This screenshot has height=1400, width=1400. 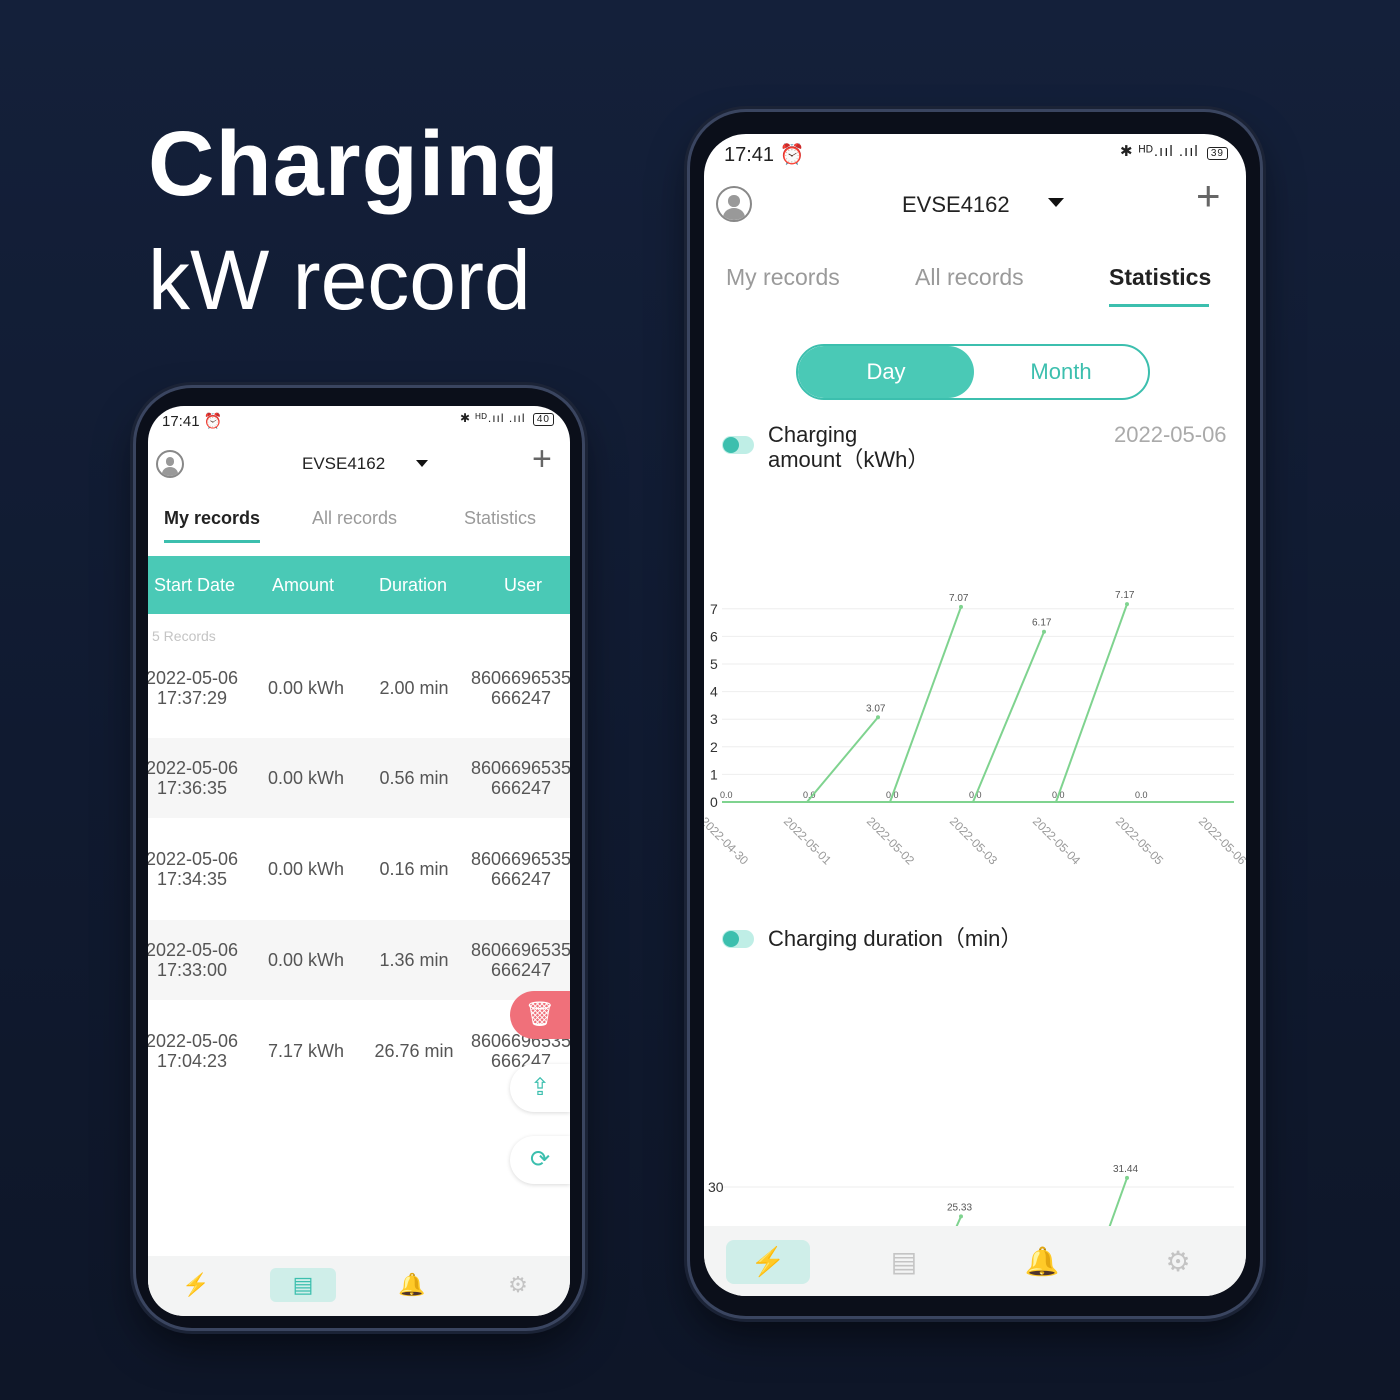 I want to click on amount-title-1: Charging, so click(x=813, y=434).